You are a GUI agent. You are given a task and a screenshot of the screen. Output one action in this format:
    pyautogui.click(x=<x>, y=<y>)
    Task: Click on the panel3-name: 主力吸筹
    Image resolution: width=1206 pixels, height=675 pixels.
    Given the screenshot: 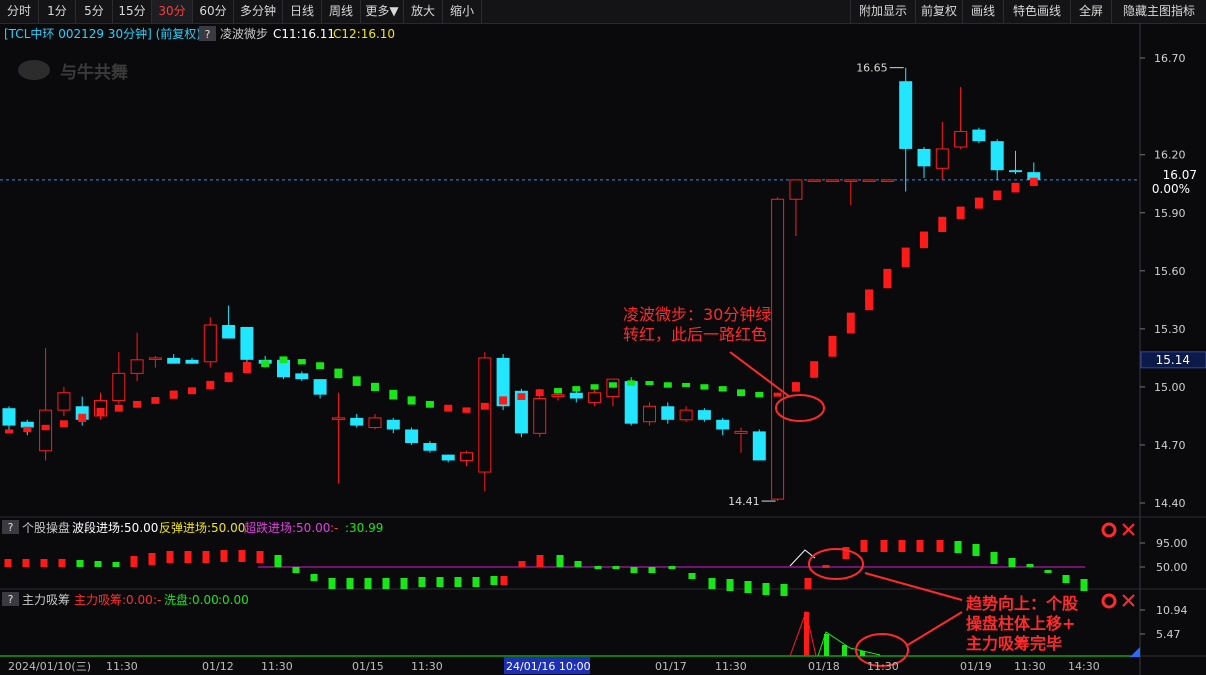 What is the action you would take?
    pyautogui.click(x=46, y=600)
    